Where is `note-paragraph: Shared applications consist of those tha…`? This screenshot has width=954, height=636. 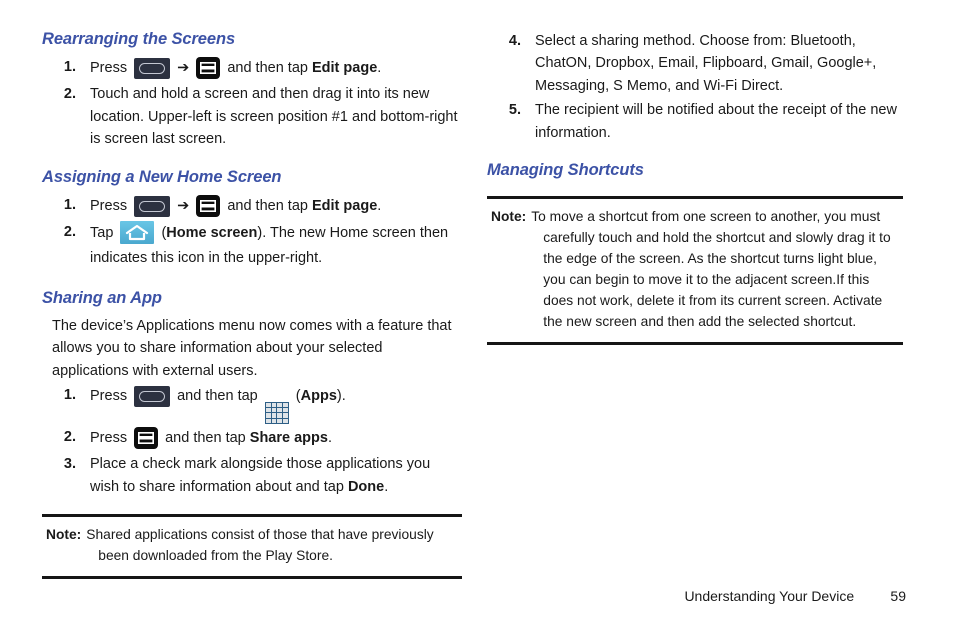
note-paragraph: Shared applications consist of those tha… is located at coordinates (260, 545).